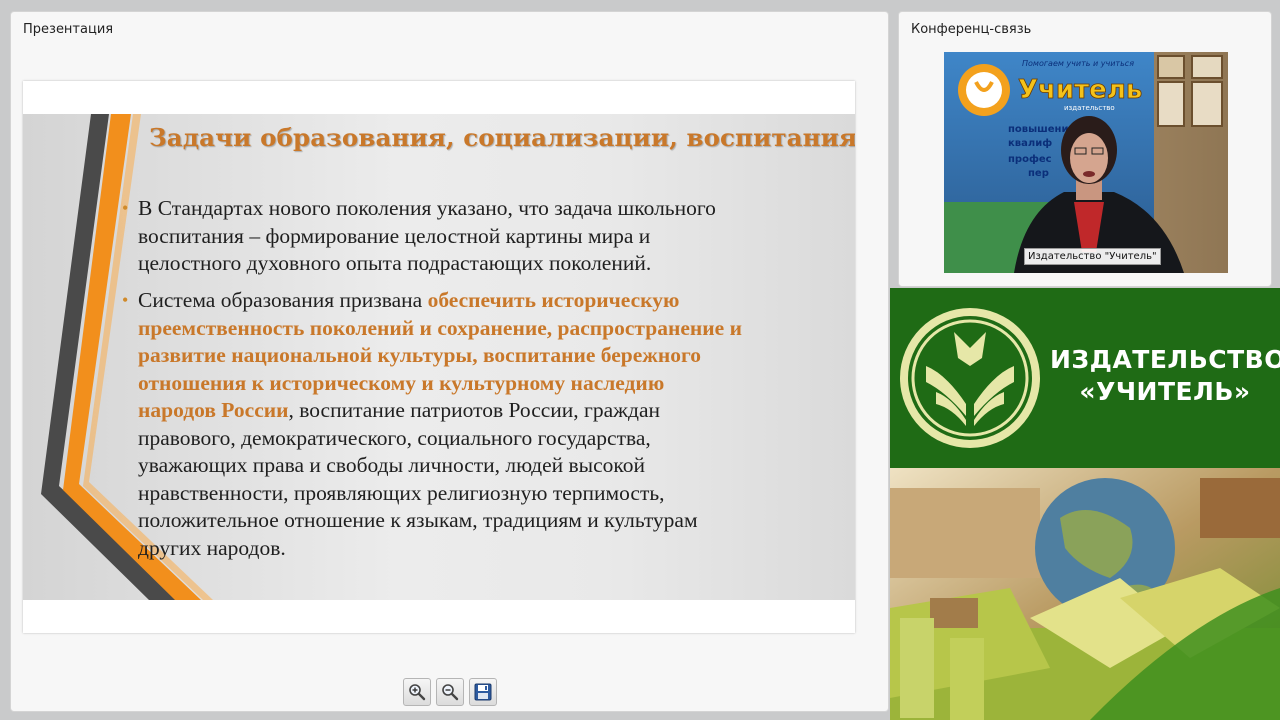 The height and width of the screenshot is (720, 1280). What do you see at coordinates (1165, 391) in the screenshot?
I see `publisher-name-line2: «УЧИТЕЛЬ»` at bounding box center [1165, 391].